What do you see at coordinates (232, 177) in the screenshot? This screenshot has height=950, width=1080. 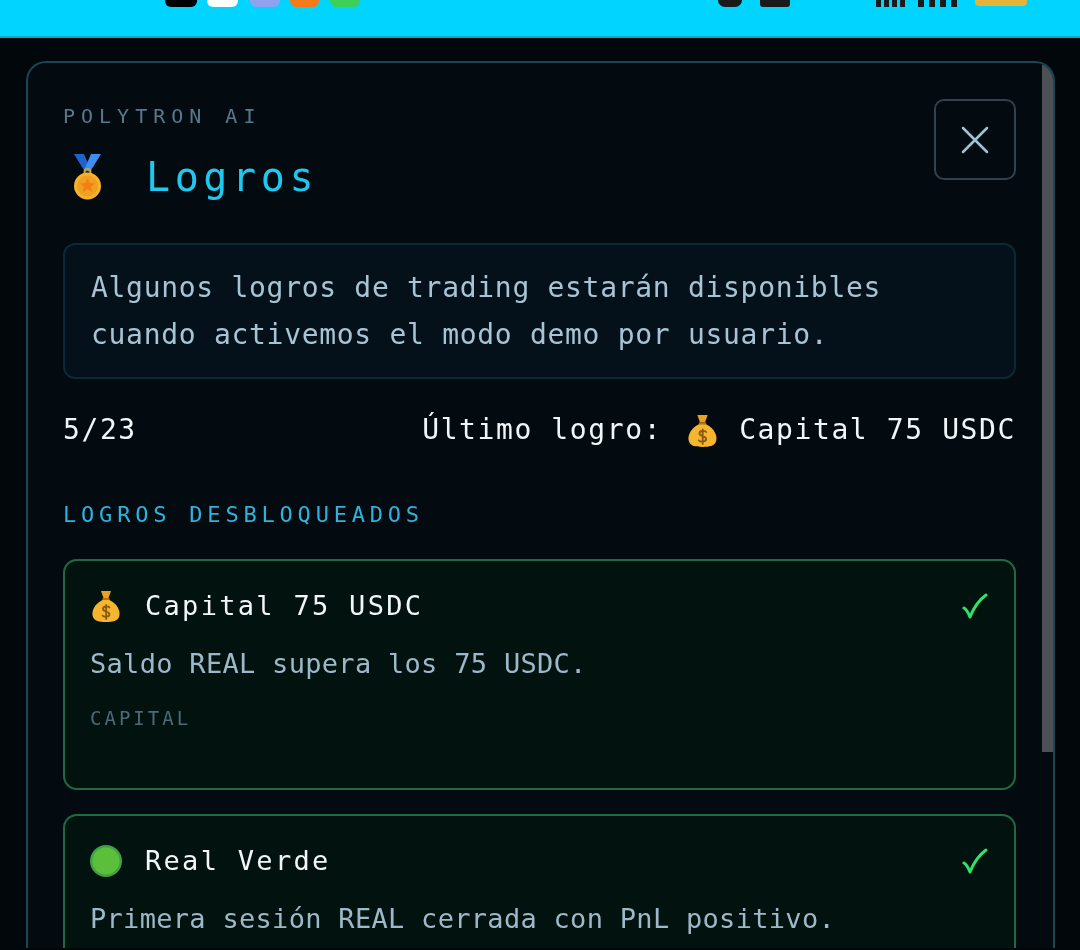 I see `dialog-title: Logros` at bounding box center [232, 177].